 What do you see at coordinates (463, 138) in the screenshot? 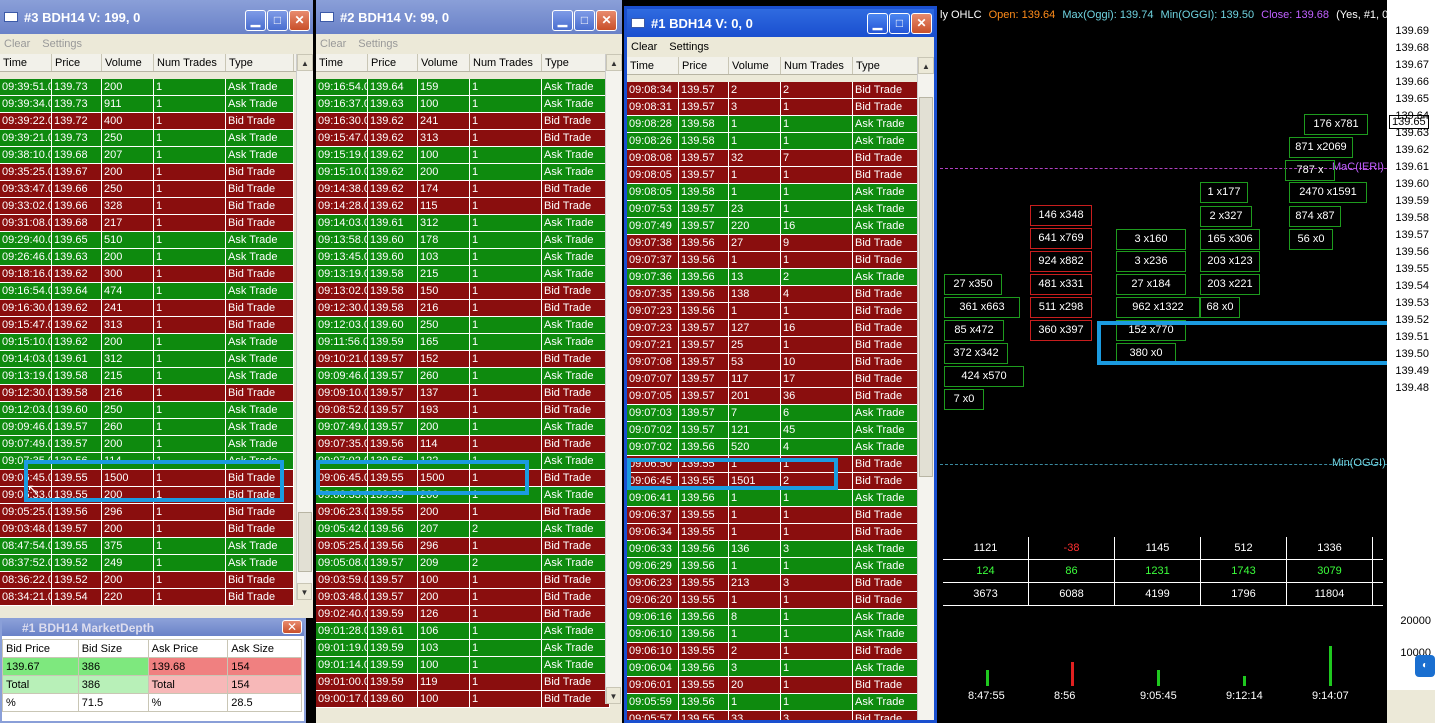
I see `table-row: 09:15:47.0 139.62 313 1 Bid Trade` at bounding box center [463, 138].